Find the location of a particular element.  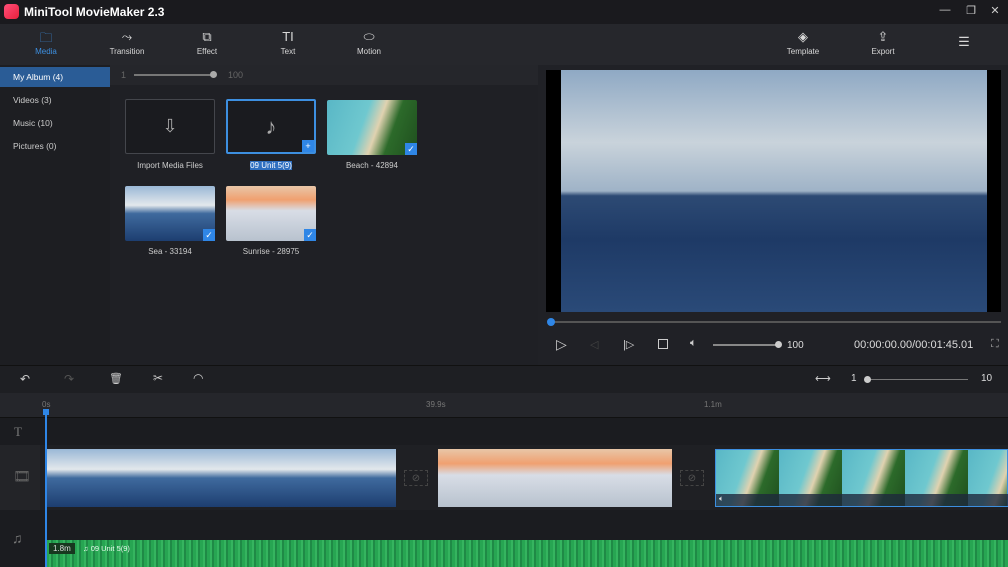

sidebar-item-my-album: My Album (4) is located at coordinates (55, 77).